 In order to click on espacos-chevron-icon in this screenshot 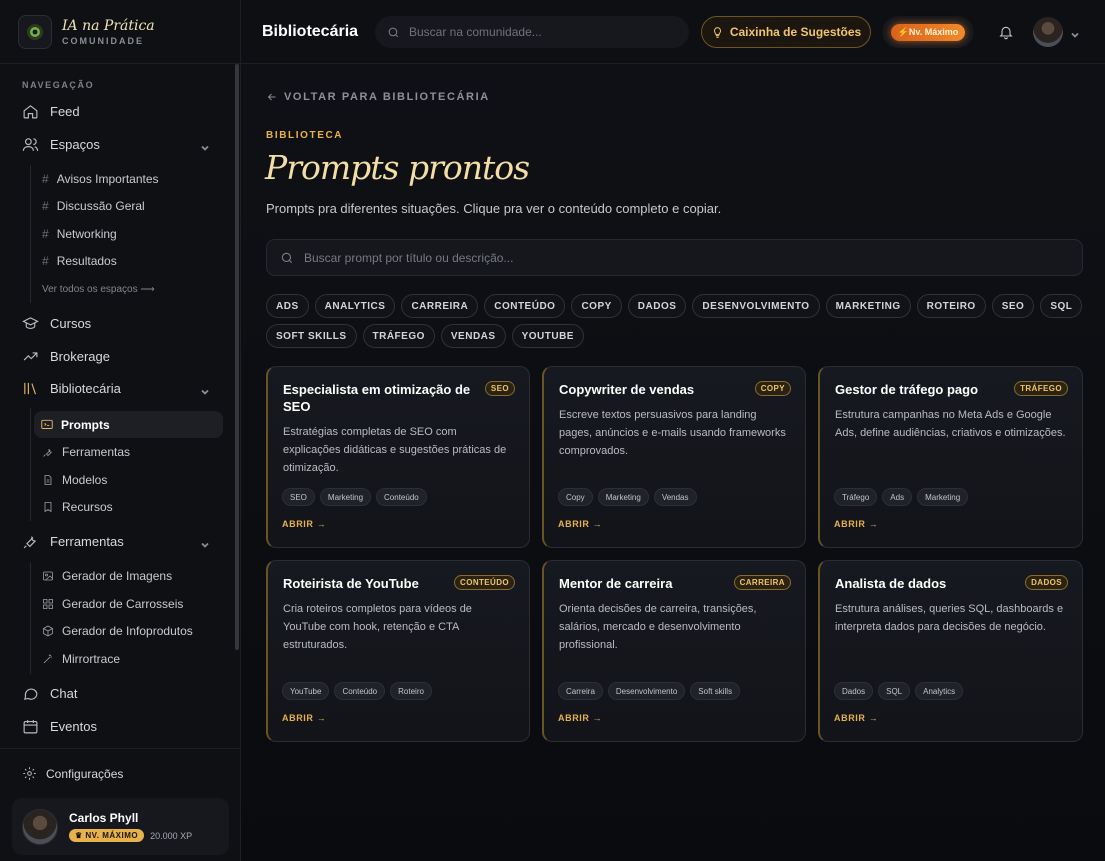, I will do `click(205, 145)`.